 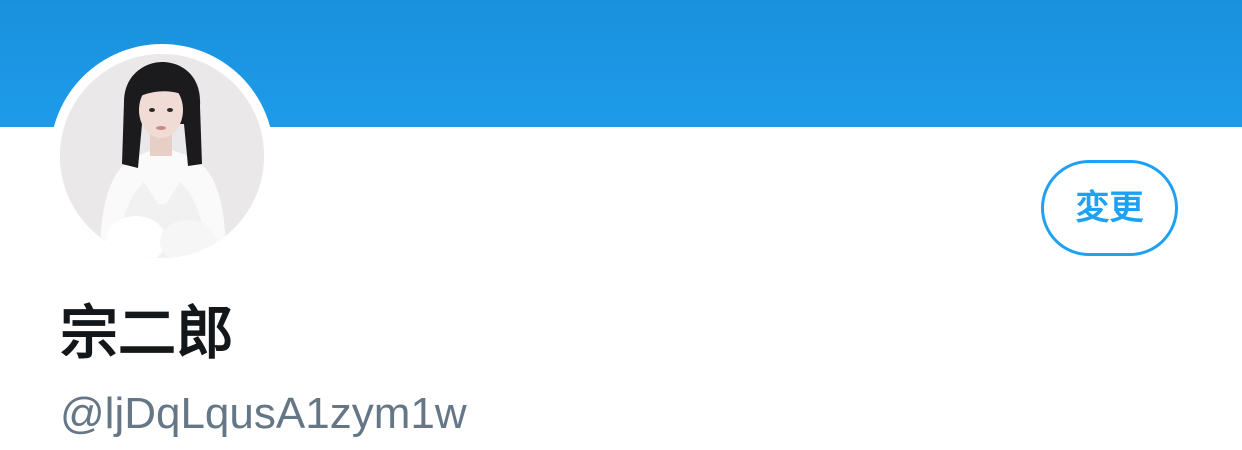 I want to click on avatar-photo, so click(x=162, y=156).